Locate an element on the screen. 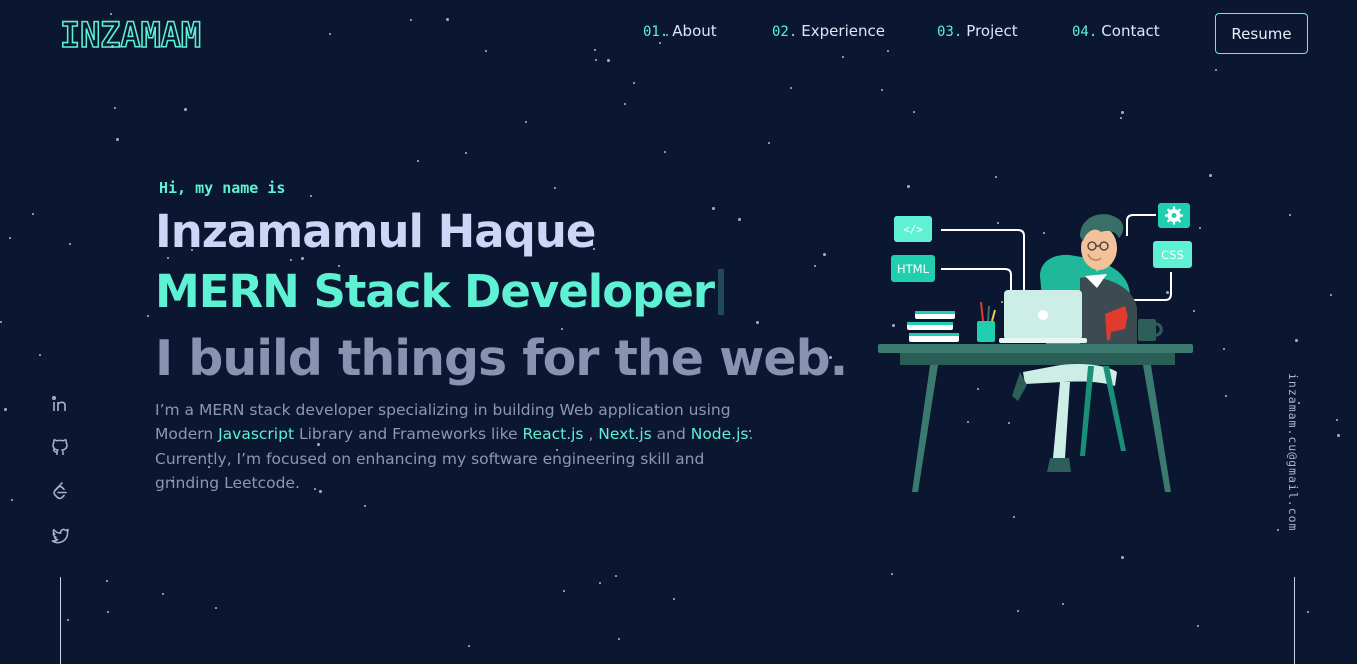 The width and height of the screenshot is (1357, 664). email-link: inzamam.cu@gmail.com is located at coordinates (1293, 452).